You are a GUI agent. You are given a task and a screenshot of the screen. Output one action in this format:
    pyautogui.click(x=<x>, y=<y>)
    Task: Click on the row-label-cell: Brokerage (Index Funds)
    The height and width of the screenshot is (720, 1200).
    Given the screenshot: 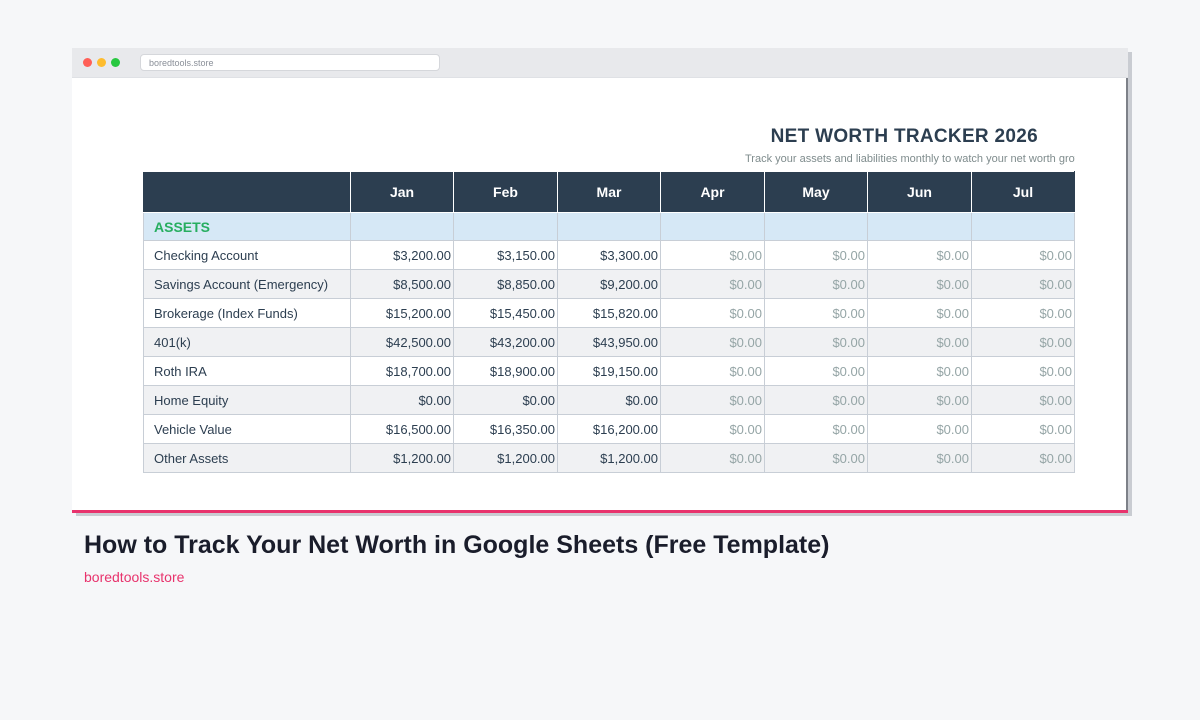 What is the action you would take?
    pyautogui.click(x=247, y=313)
    